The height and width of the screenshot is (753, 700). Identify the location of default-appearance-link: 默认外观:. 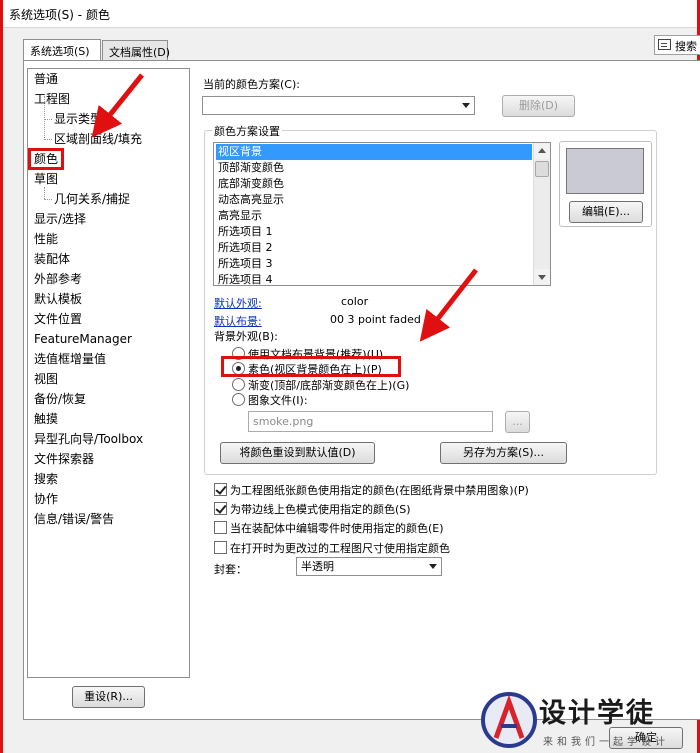
(238, 303).